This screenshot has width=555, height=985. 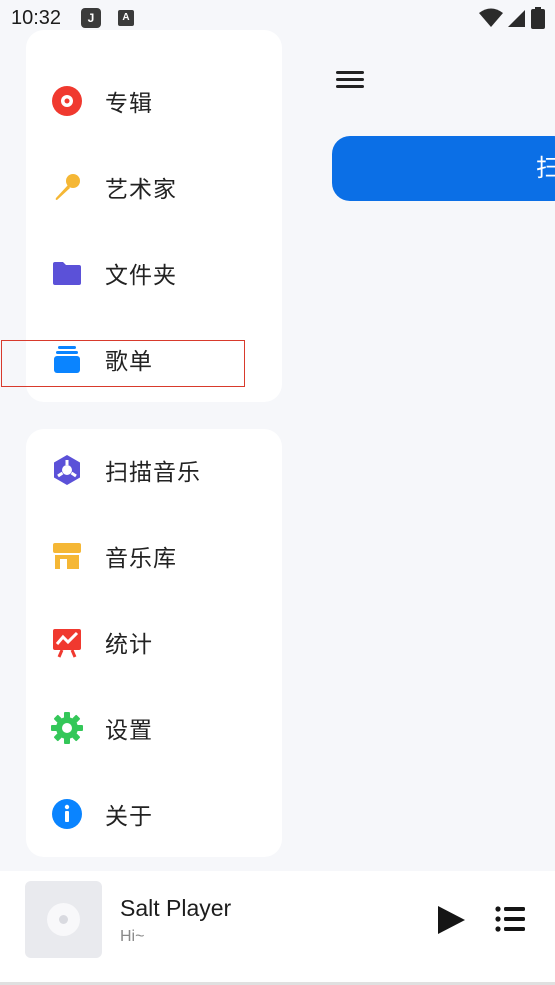 What do you see at coordinates (141, 190) in the screenshot?
I see `drawer-item-label: 艺术家` at bounding box center [141, 190].